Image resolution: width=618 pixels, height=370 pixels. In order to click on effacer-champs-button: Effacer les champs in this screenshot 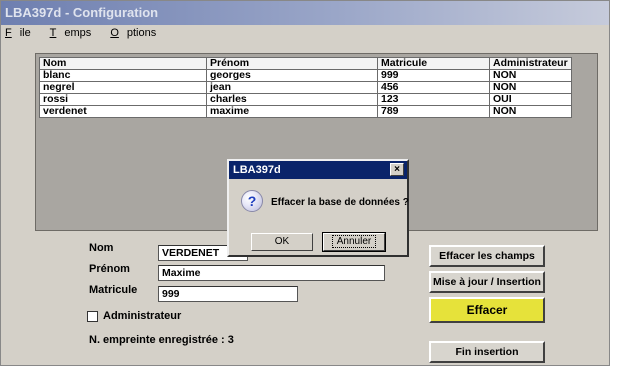, I will do `click(487, 256)`.